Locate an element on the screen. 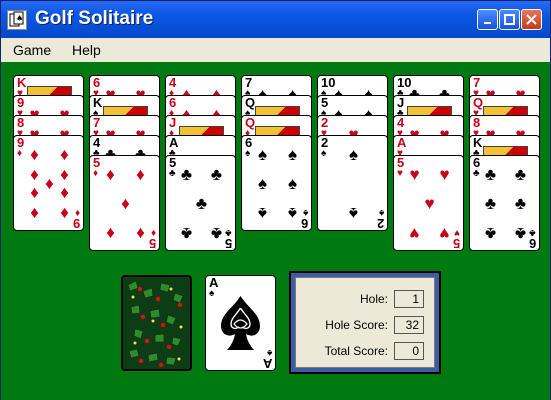 The height and width of the screenshot is (400, 551). score-panel-inner: Hole: 1 Hole Score: 32 Total Score: 0 is located at coordinates (365, 322).